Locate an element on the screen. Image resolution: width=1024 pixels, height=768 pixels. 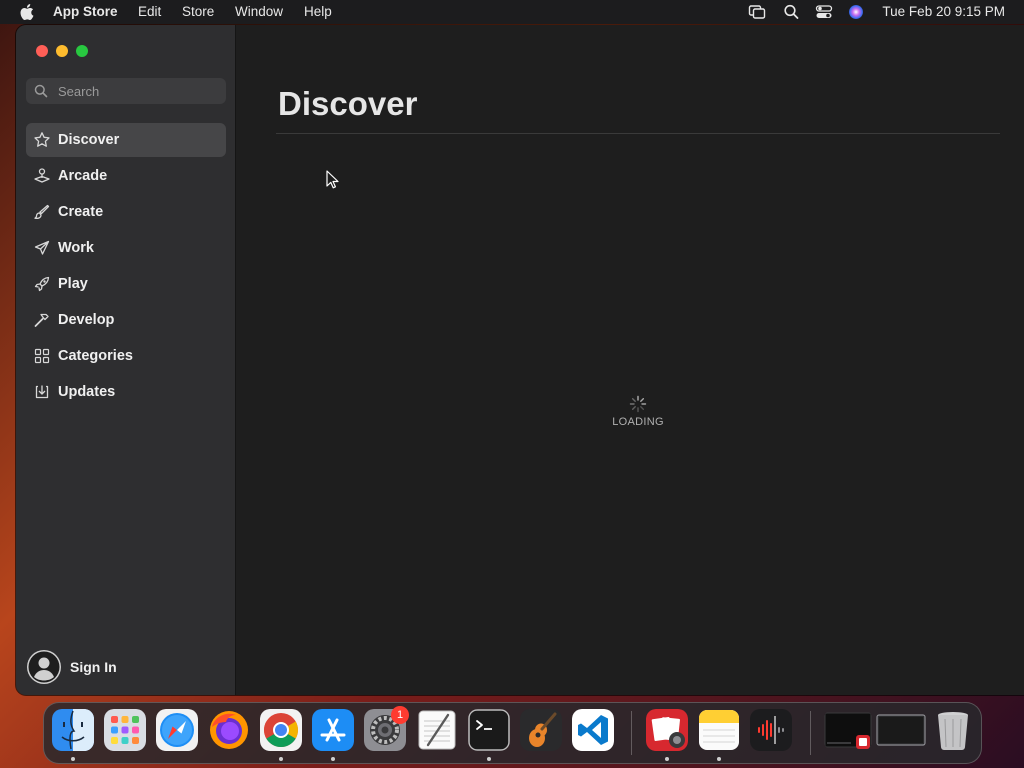
zoom-button is located at coordinates (82, 51).